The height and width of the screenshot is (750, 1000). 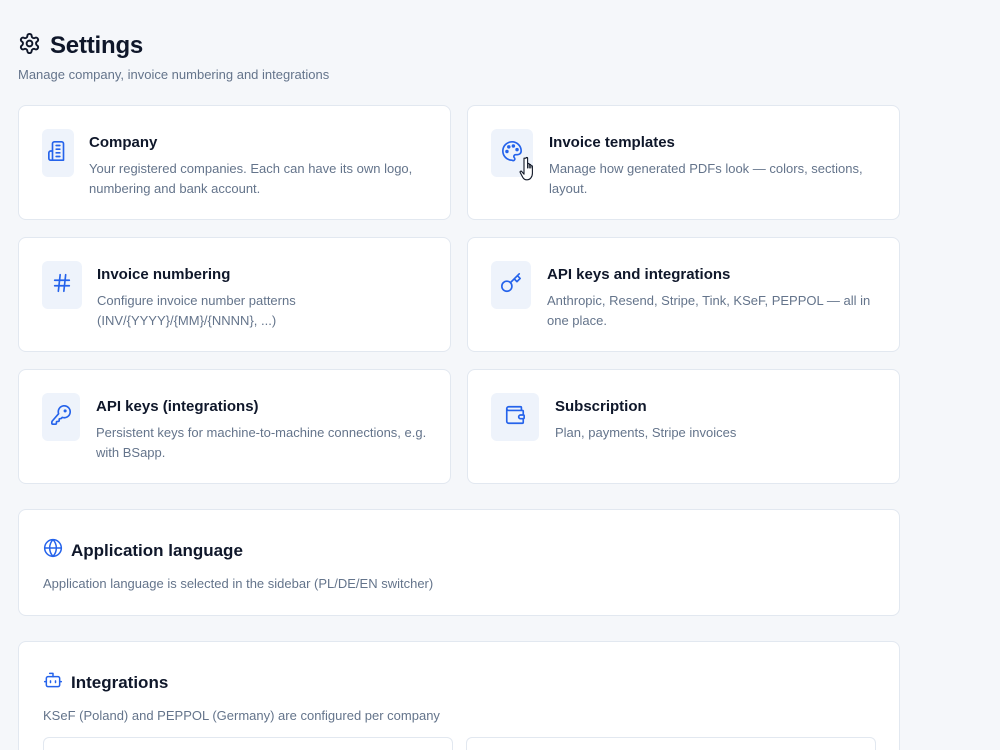 I want to click on peppol-integration-card, so click(x=671, y=743).